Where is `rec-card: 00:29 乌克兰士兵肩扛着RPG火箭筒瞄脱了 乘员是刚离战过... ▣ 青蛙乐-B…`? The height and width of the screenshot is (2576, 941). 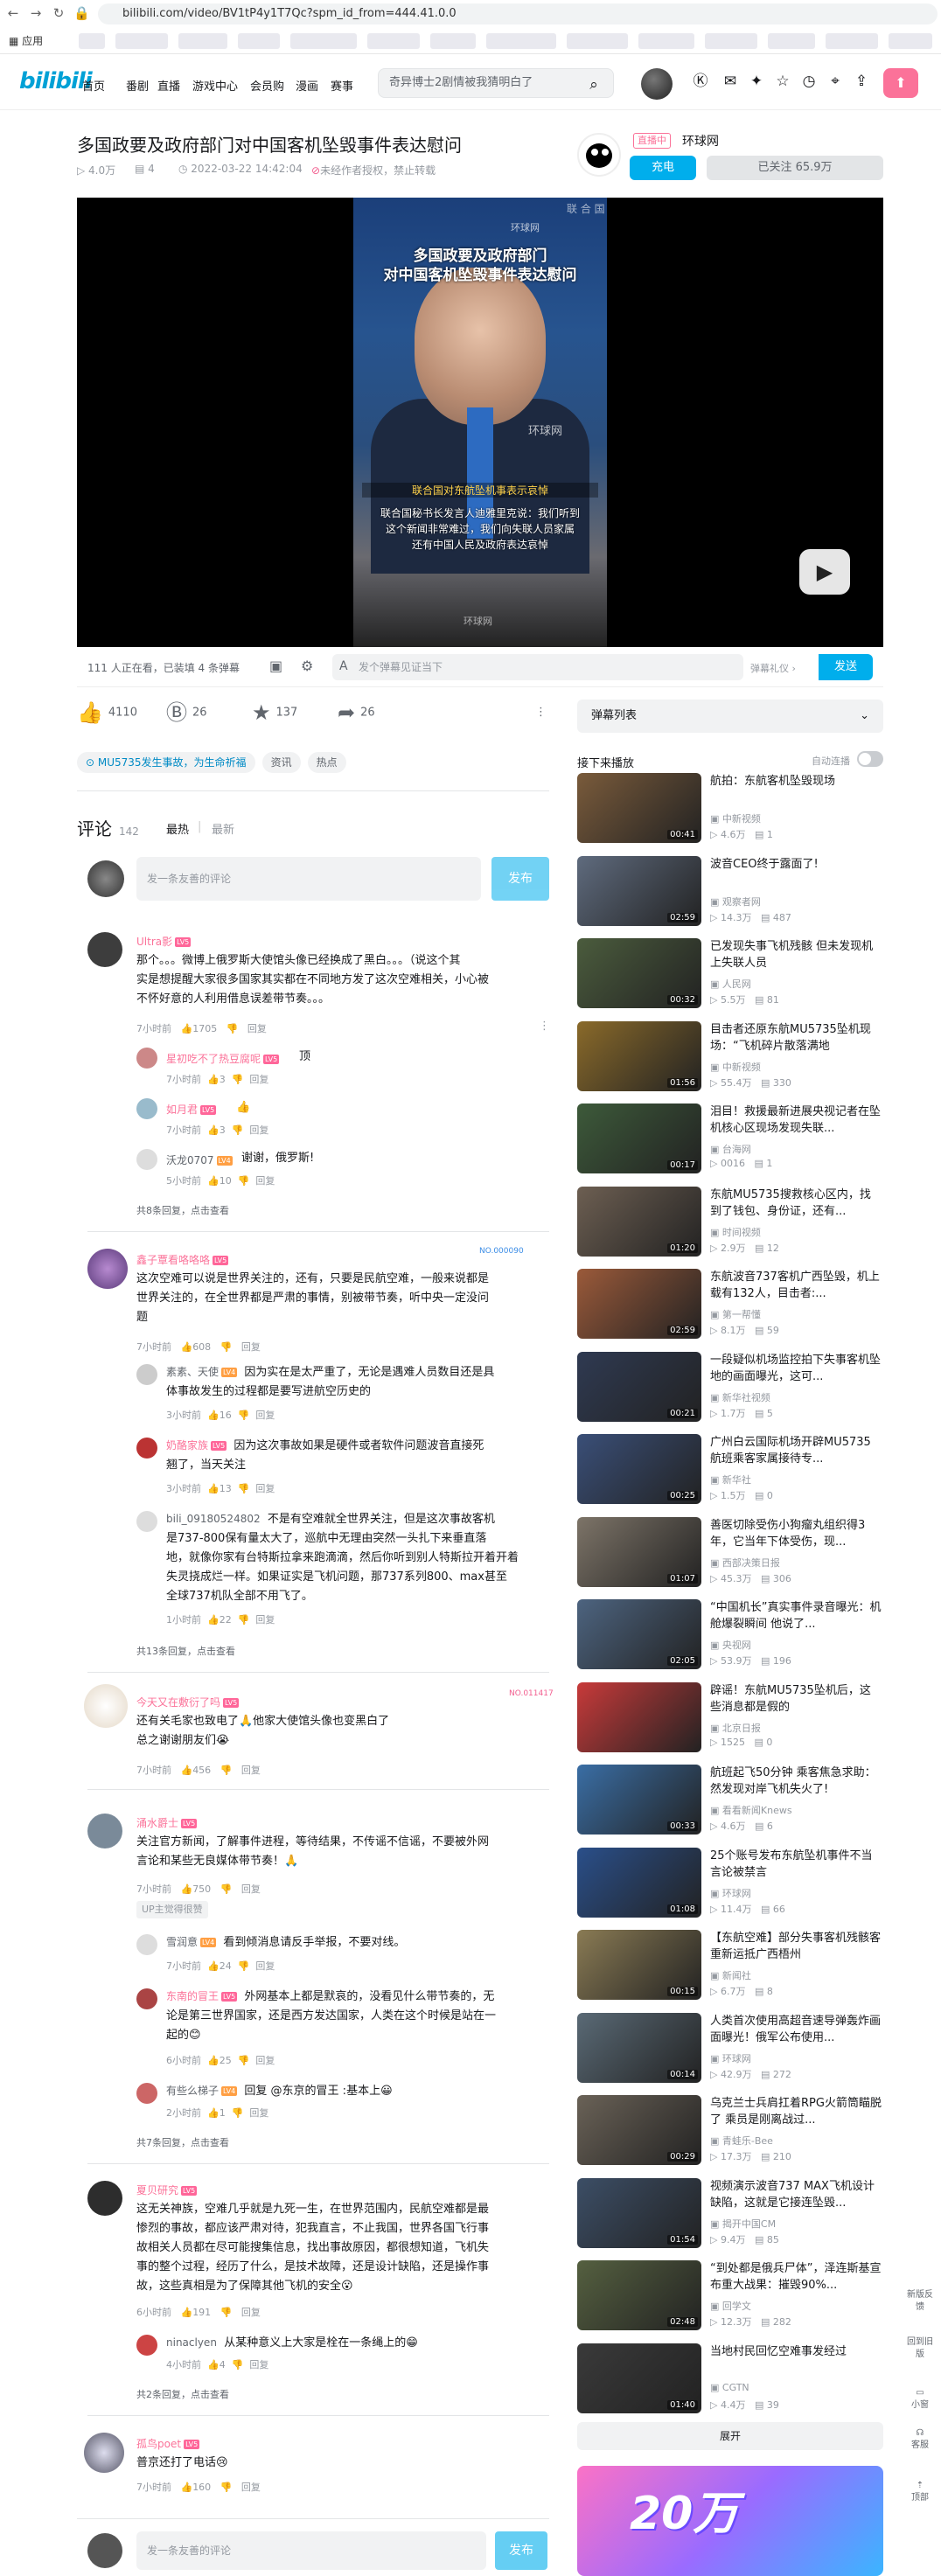 rec-card: 00:29 乌克兰士兵肩扛着RPG火箭筒瞄脱了 乘员是刚离战过... ▣ 青蛙乐-B… is located at coordinates (730, 2132).